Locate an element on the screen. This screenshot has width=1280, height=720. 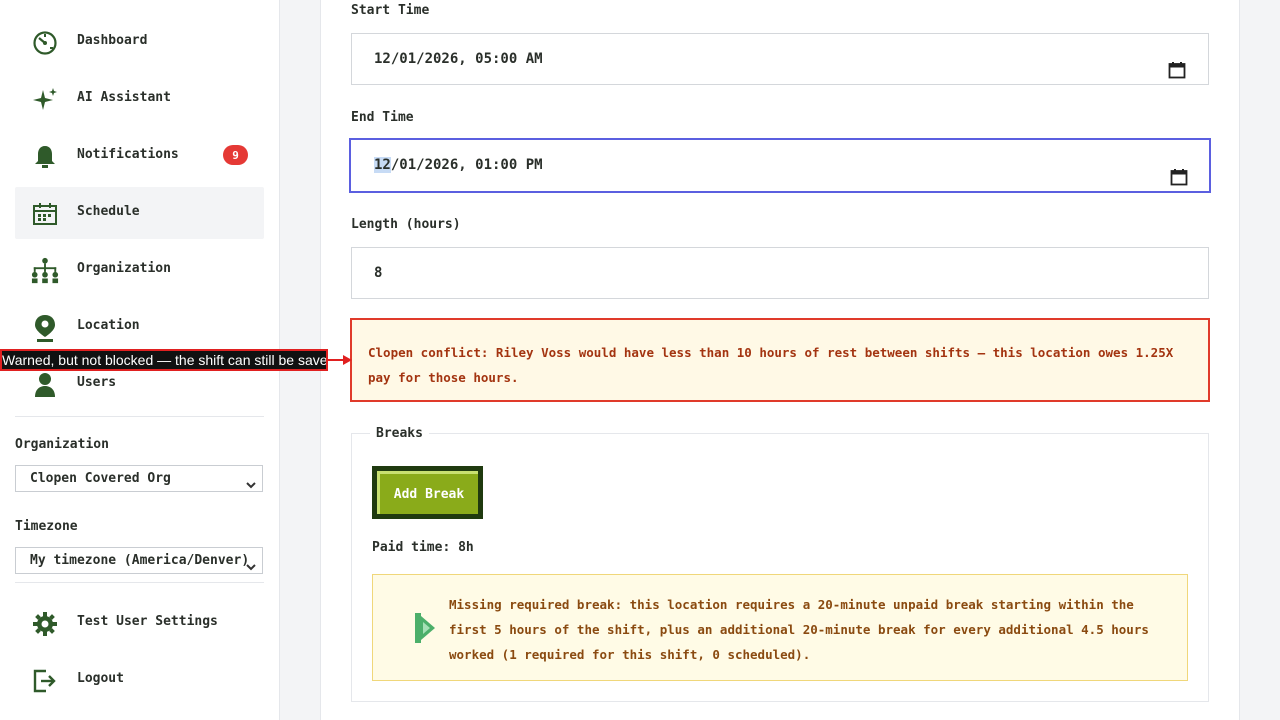
timezone-select: My timezone (America/Denver) is located at coordinates (139, 560).